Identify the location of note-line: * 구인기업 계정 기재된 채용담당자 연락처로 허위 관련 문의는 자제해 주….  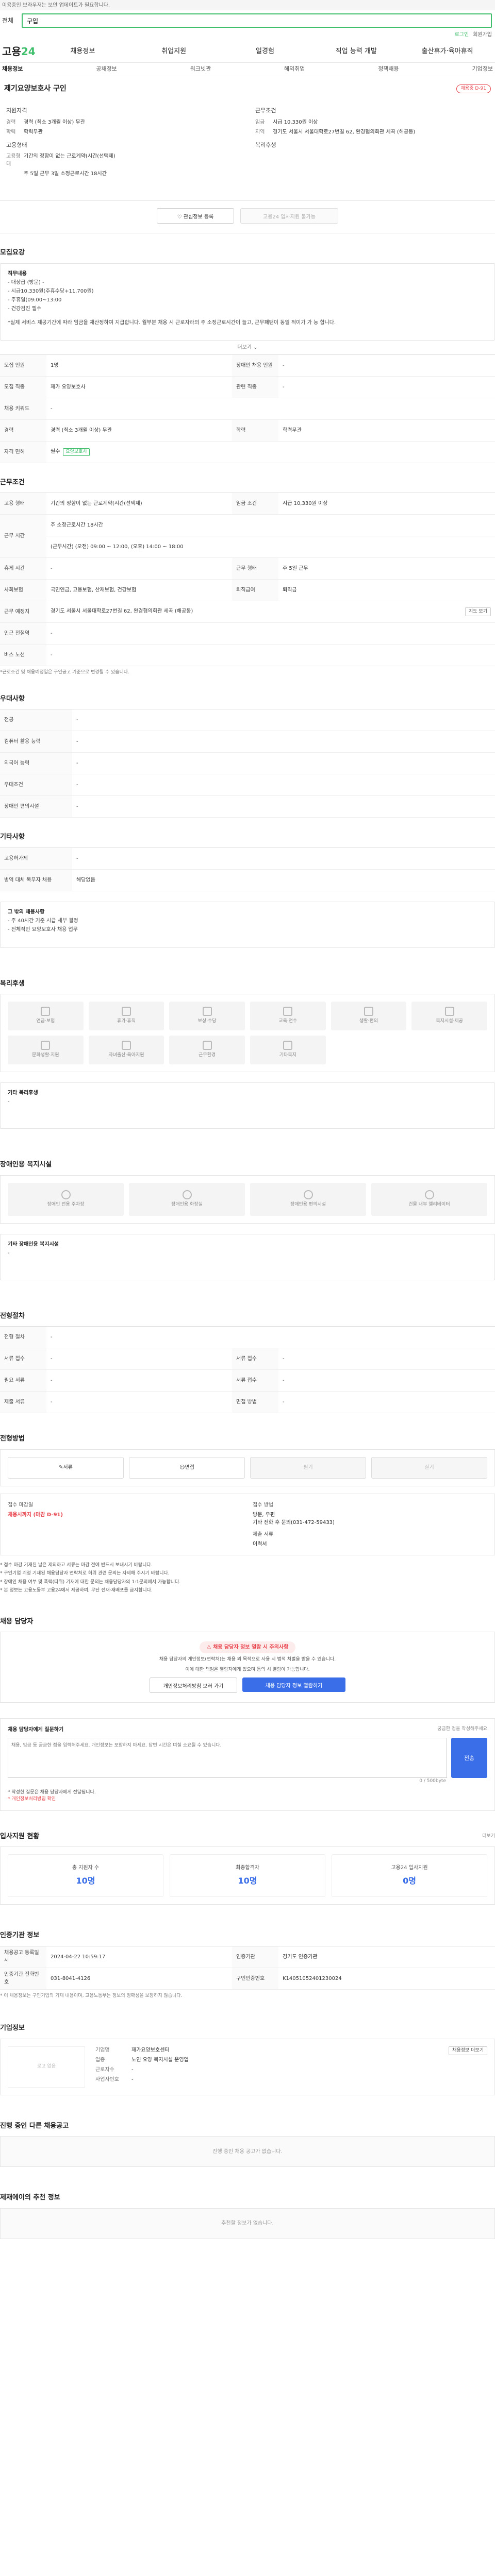
(85, 1574).